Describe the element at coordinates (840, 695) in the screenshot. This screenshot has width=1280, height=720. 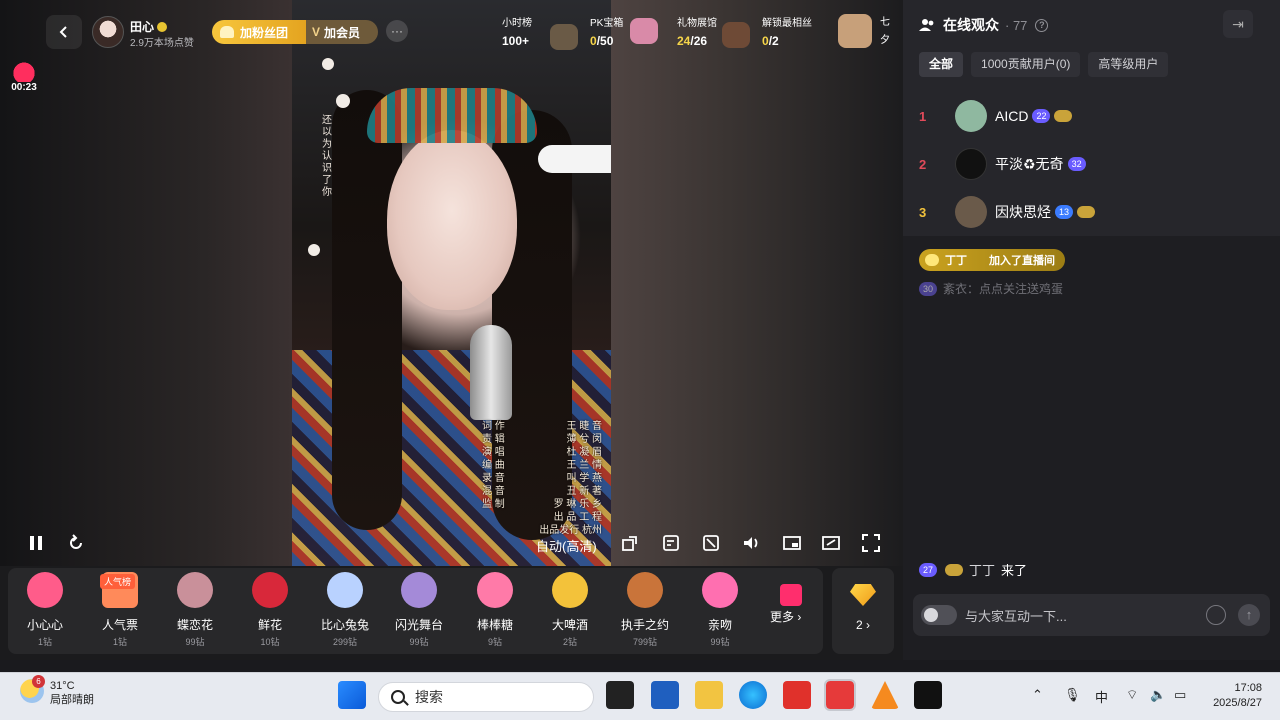
I see `app-red-icon` at that location.